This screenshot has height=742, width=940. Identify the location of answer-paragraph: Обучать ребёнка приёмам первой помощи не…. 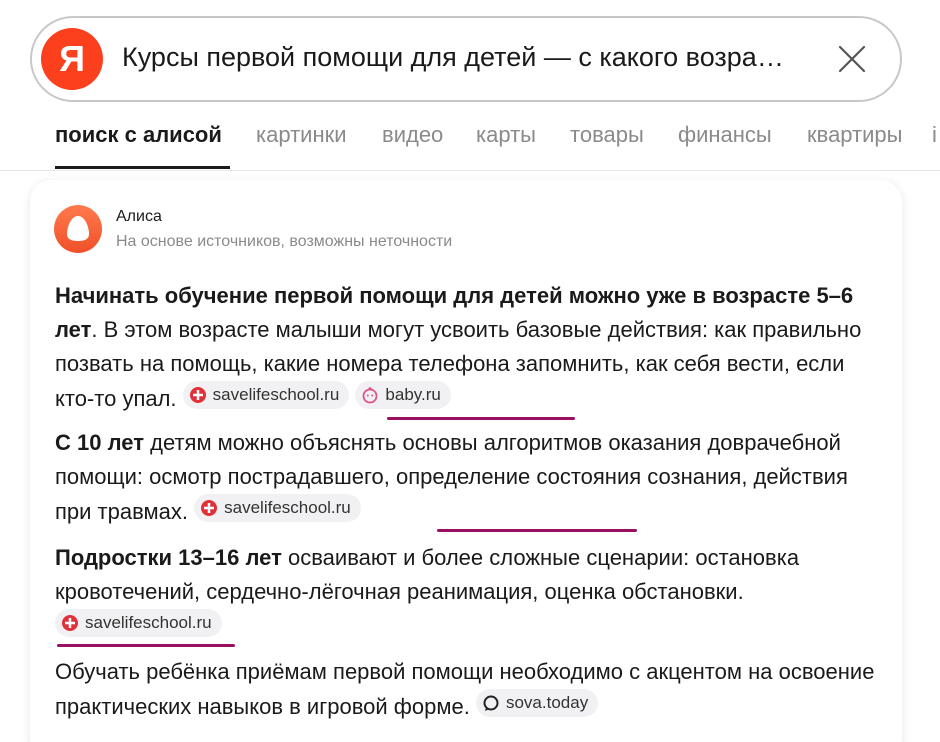
(470, 689).